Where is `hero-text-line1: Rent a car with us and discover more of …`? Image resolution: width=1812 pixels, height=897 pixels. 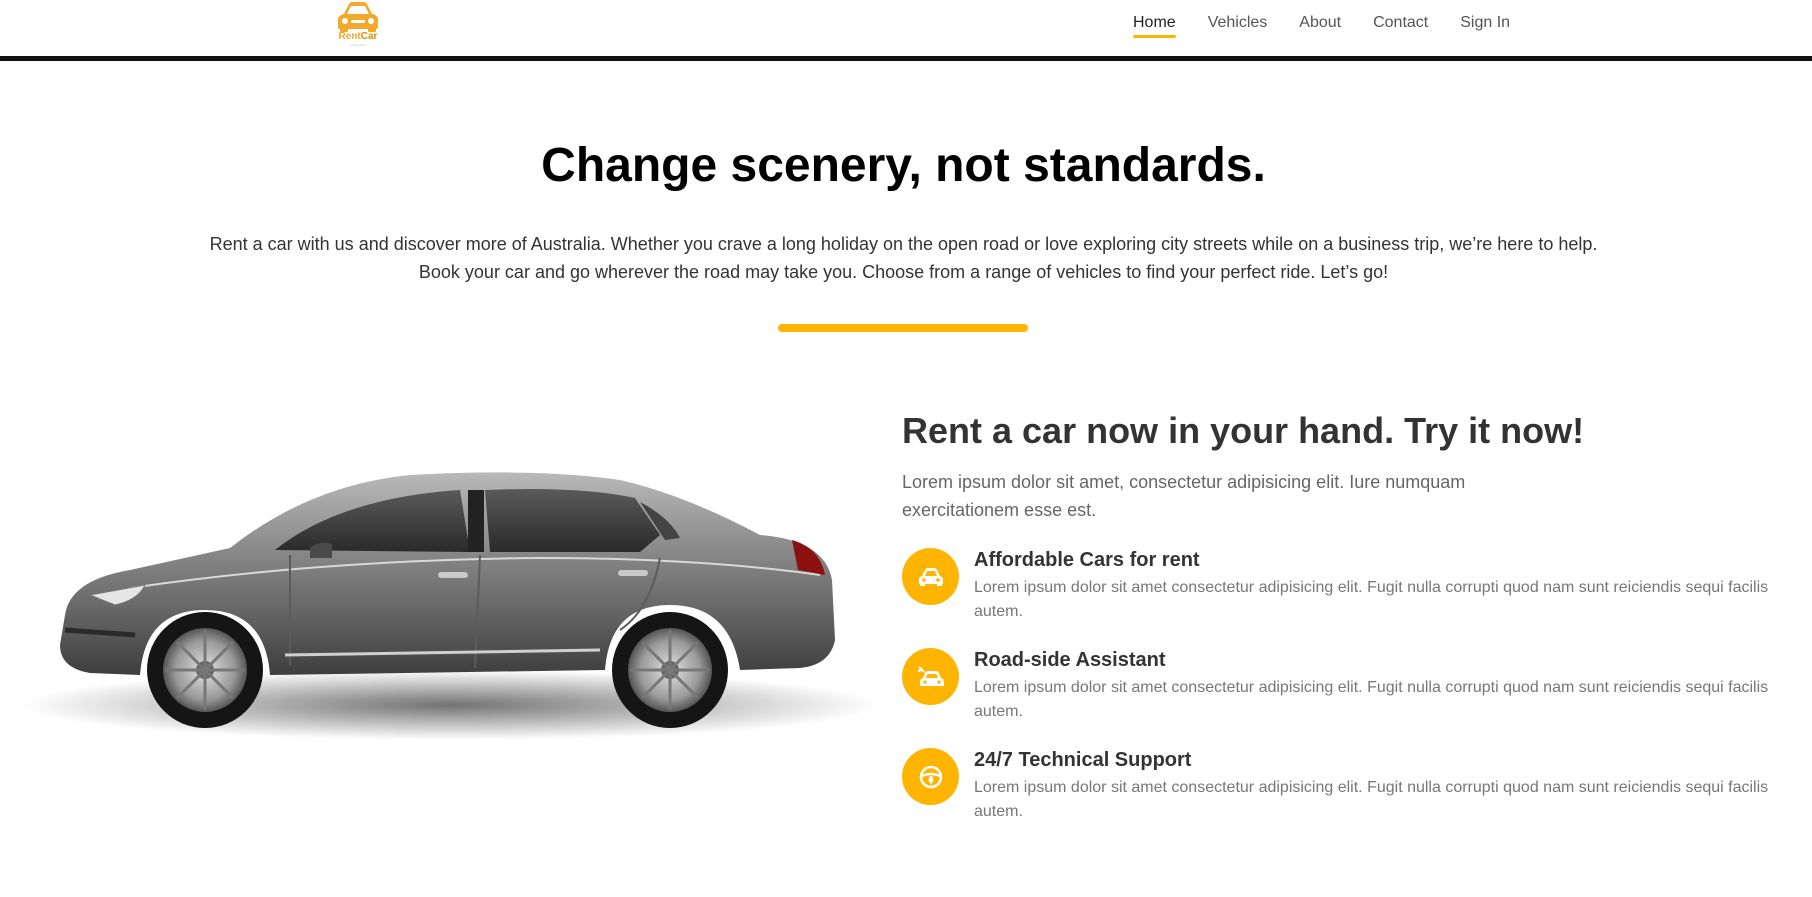
hero-text-line1: Rent a car with us and discover more of … is located at coordinates (903, 244).